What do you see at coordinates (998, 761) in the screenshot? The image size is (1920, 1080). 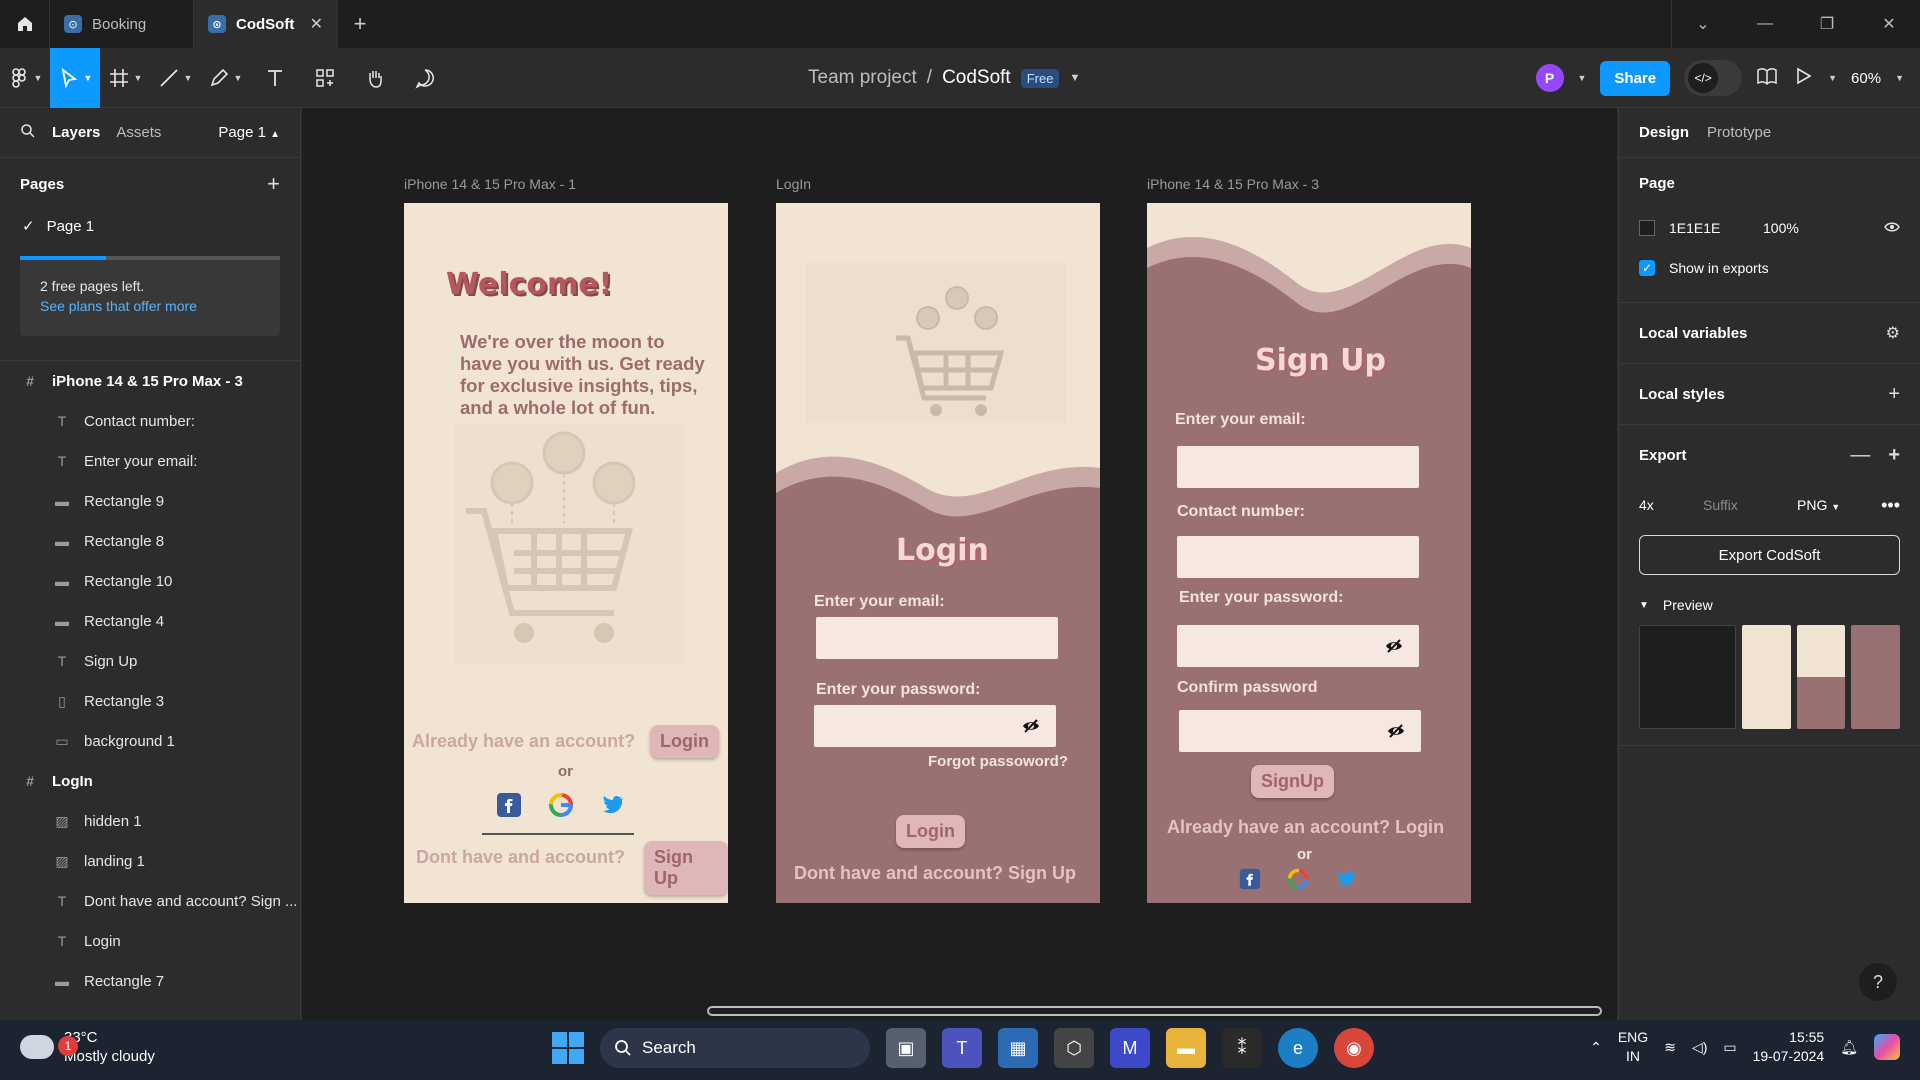 I see `forgot-password-link: Forgot passoword?` at bounding box center [998, 761].